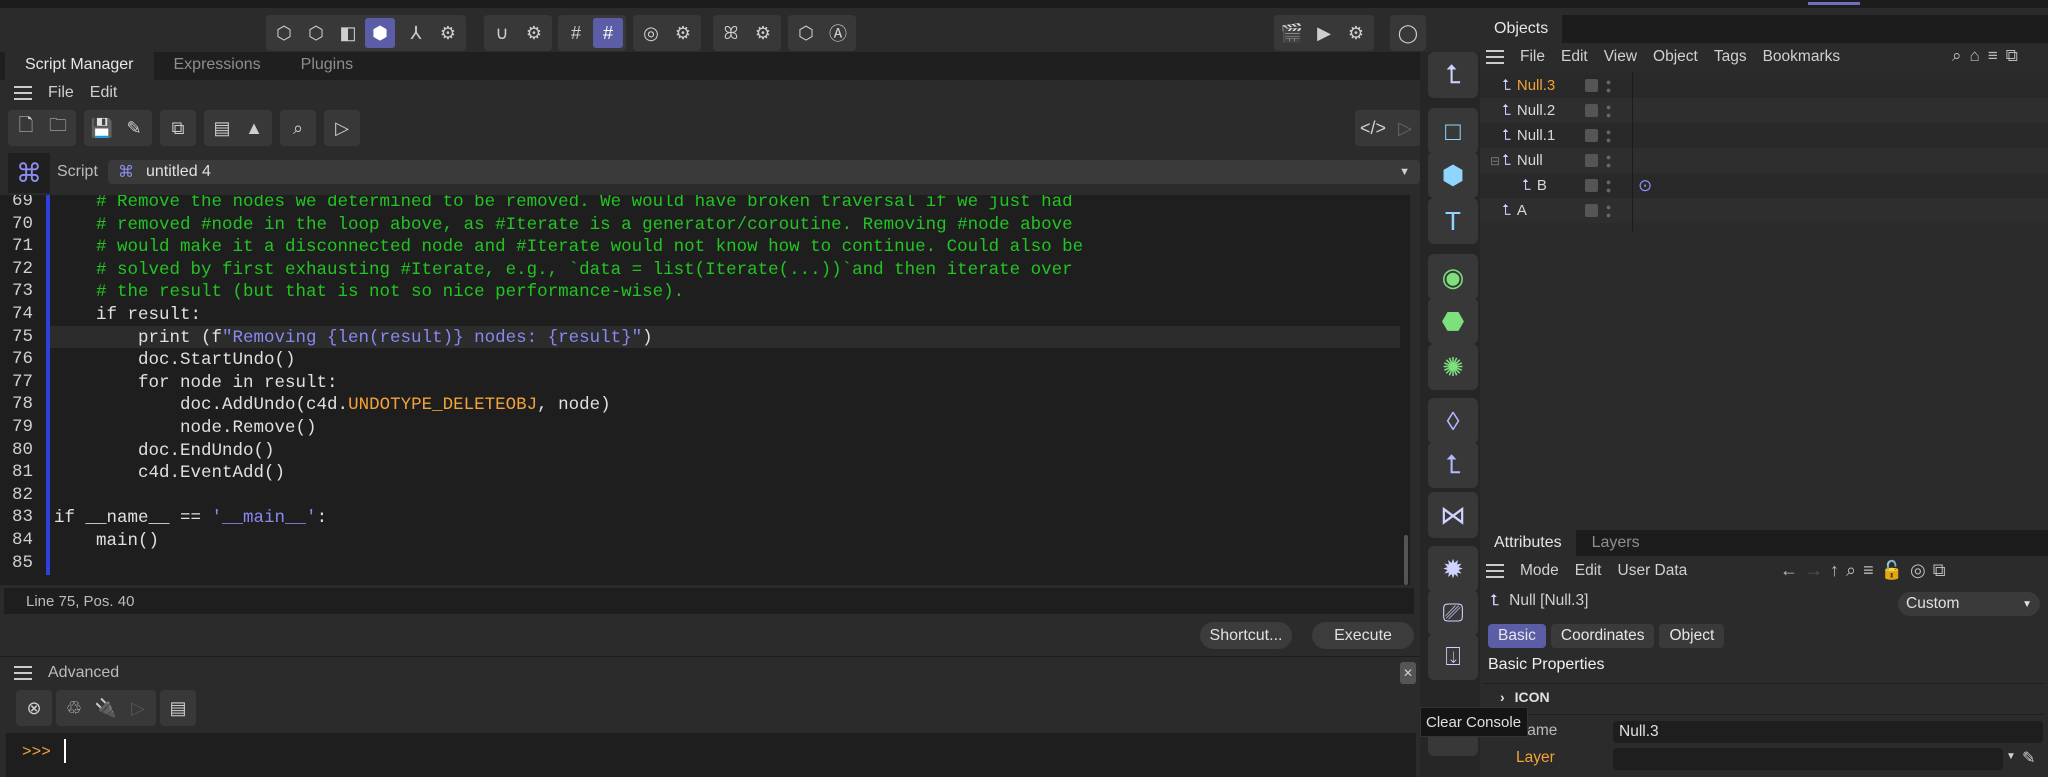 The image size is (2048, 777). What do you see at coordinates (1616, 543) in the screenshot?
I see `tab-layers: Layers` at bounding box center [1616, 543].